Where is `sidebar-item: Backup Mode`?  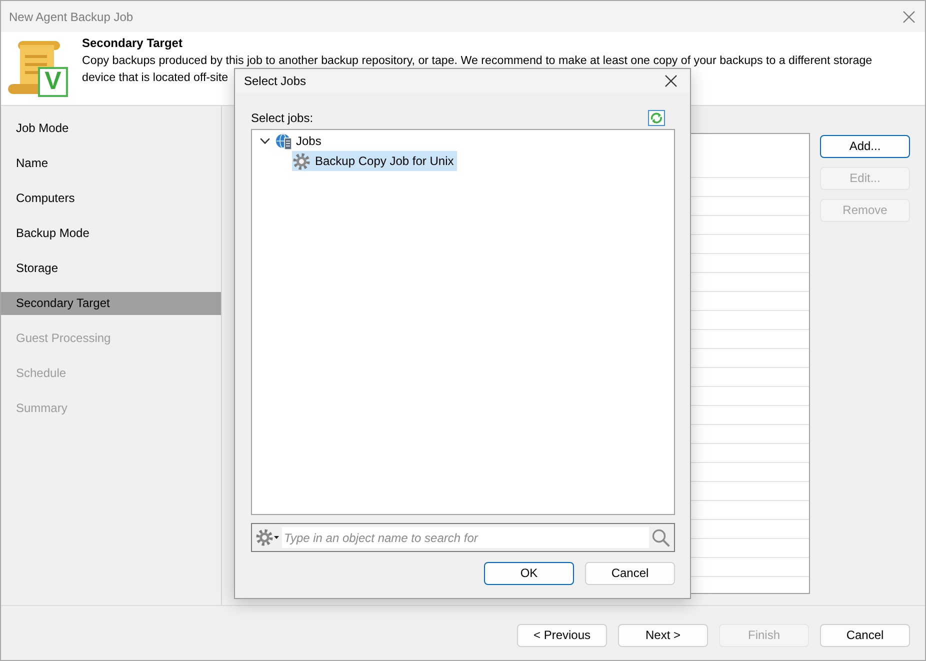 sidebar-item: Backup Mode is located at coordinates (111, 233).